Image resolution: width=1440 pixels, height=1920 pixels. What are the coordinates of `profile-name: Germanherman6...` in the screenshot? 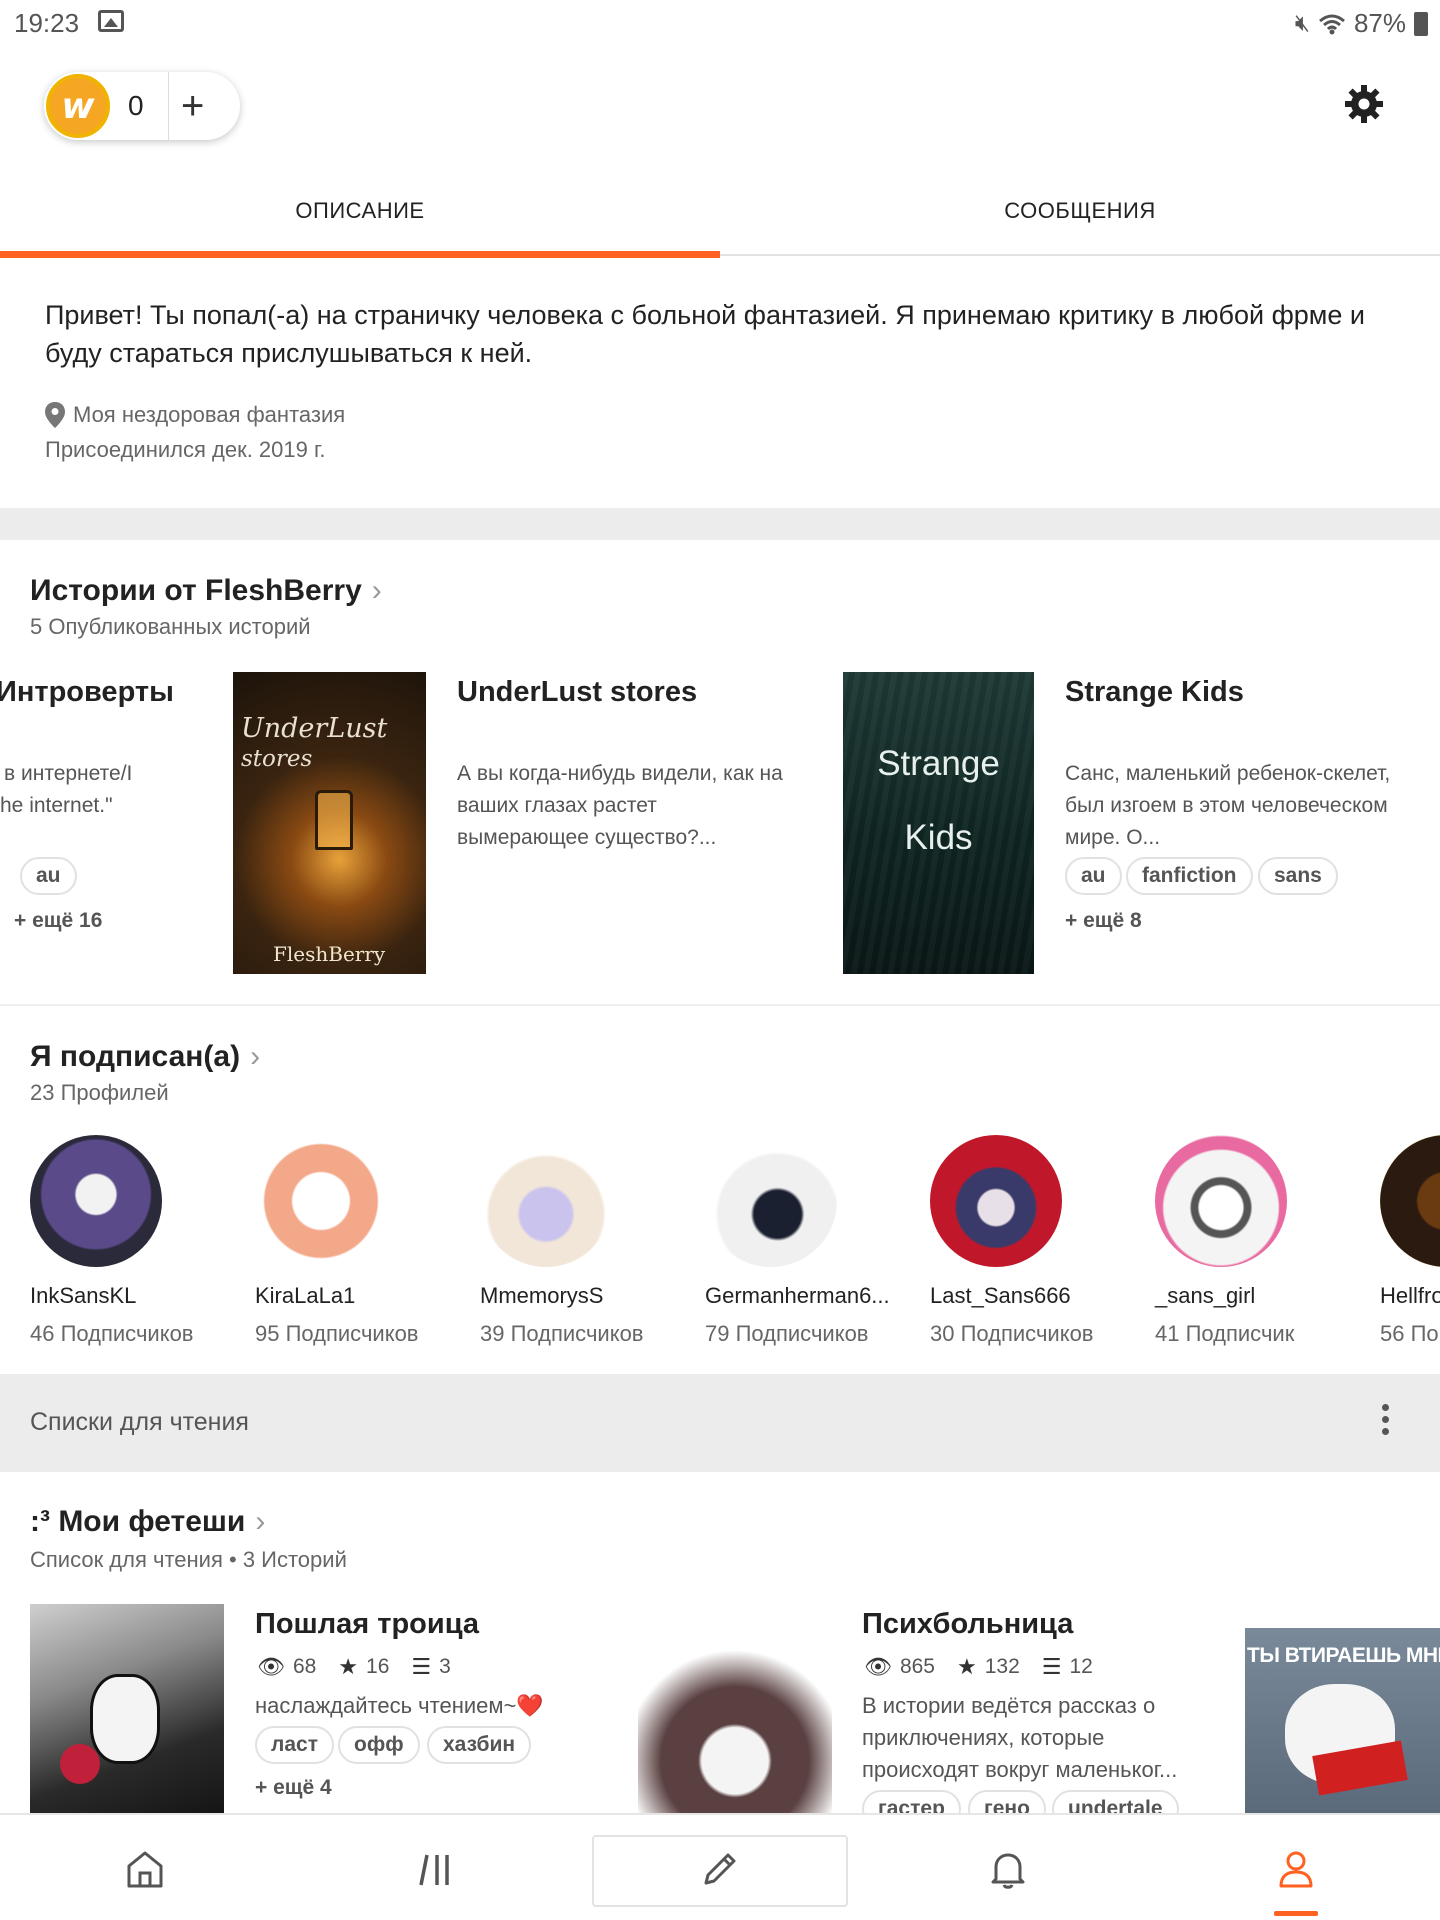 It's located at (797, 1295).